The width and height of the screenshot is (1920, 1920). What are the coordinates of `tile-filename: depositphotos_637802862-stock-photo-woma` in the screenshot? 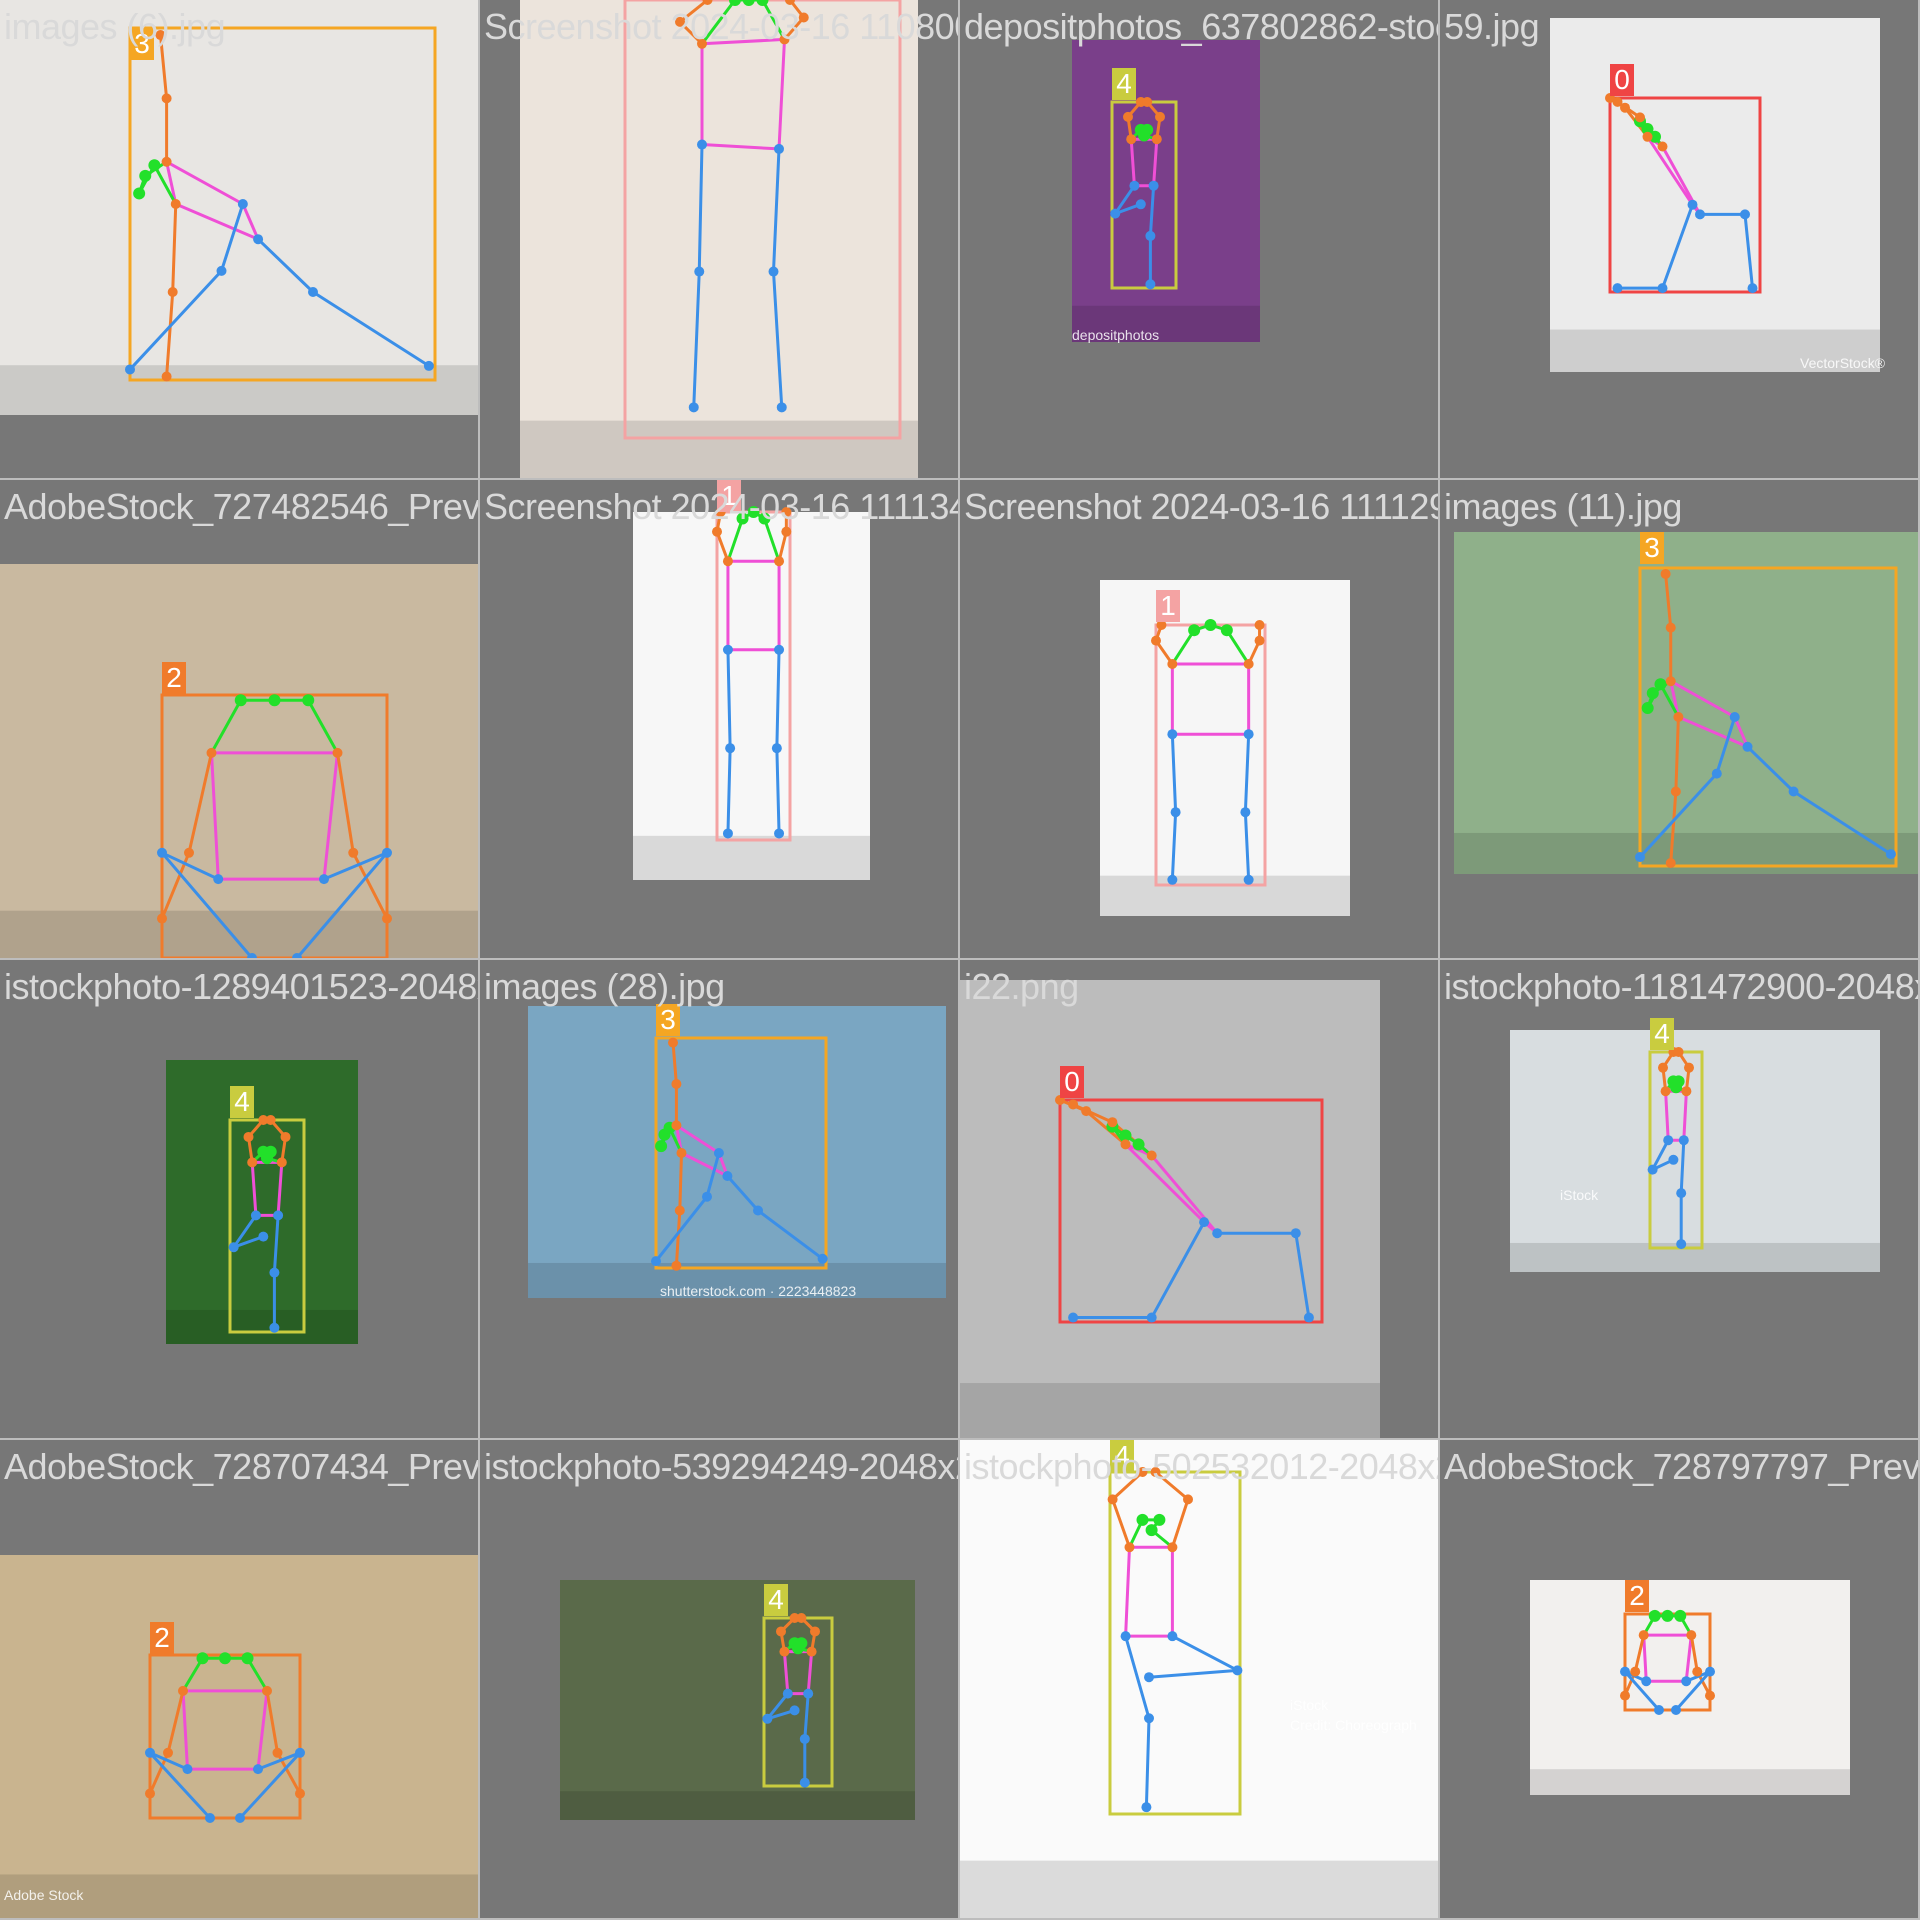 It's located at (1201, 26).